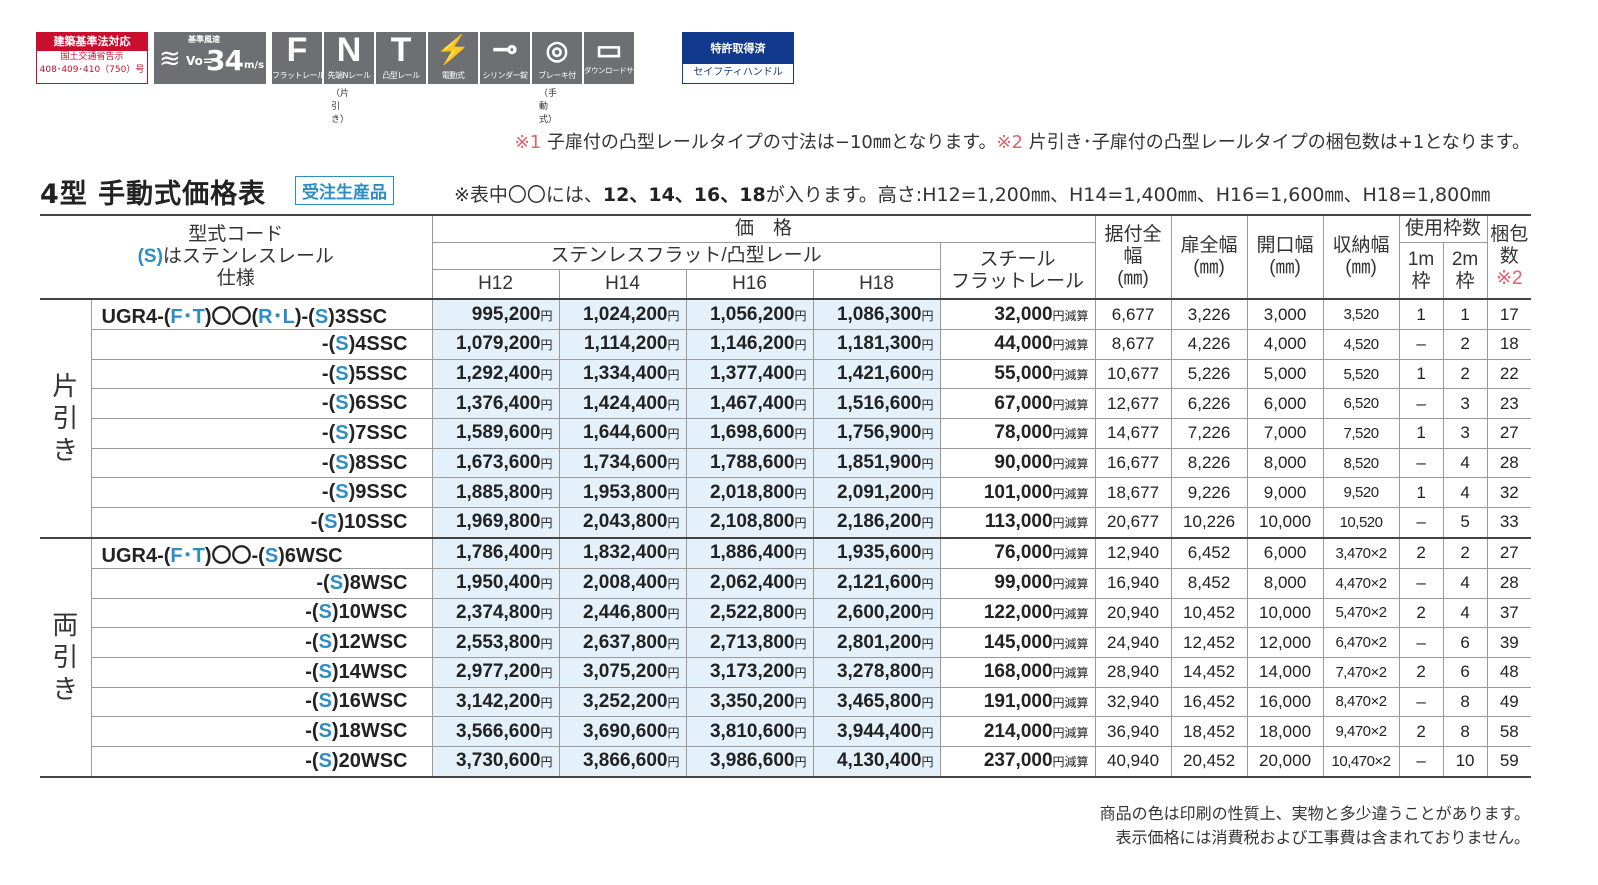 The width and height of the screenshot is (1598, 885). What do you see at coordinates (1465, 404) in the screenshot?
I see `frame-2m: 3` at bounding box center [1465, 404].